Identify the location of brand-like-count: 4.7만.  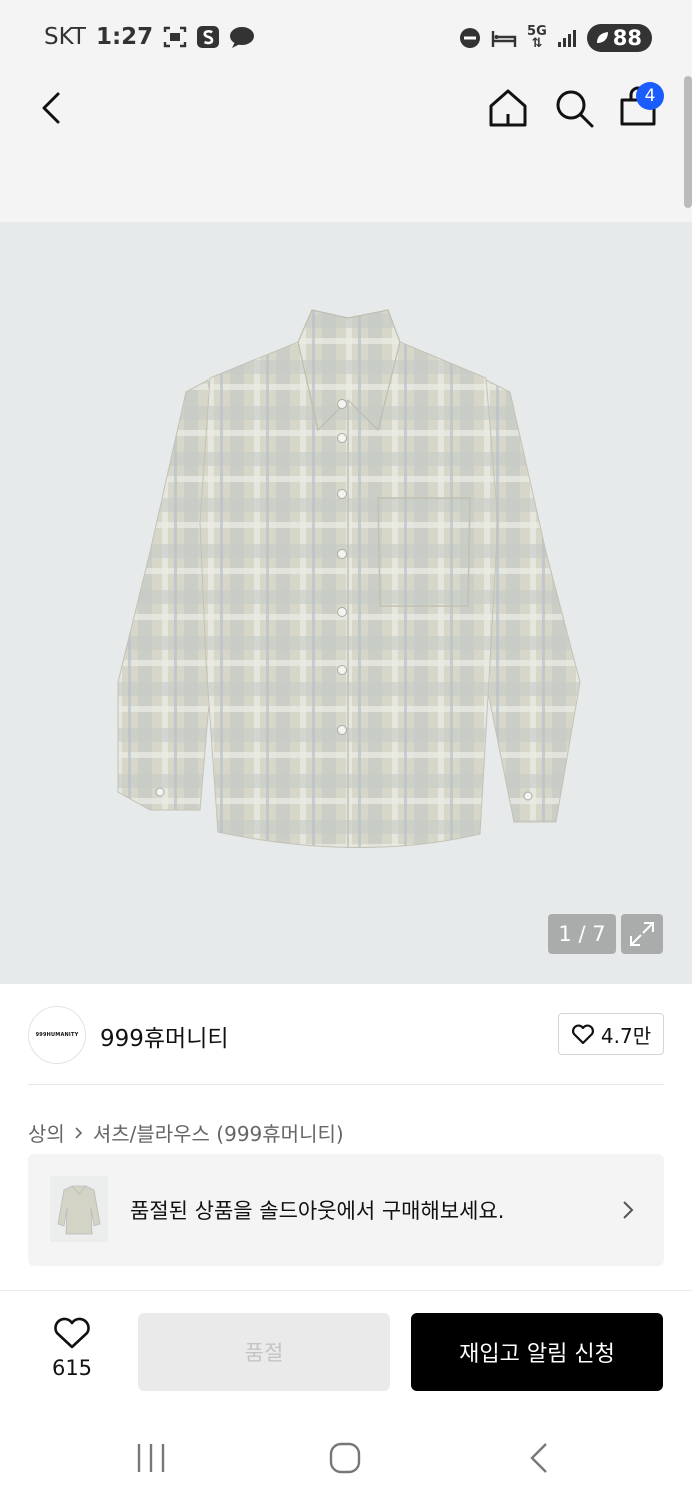
(626, 1035).